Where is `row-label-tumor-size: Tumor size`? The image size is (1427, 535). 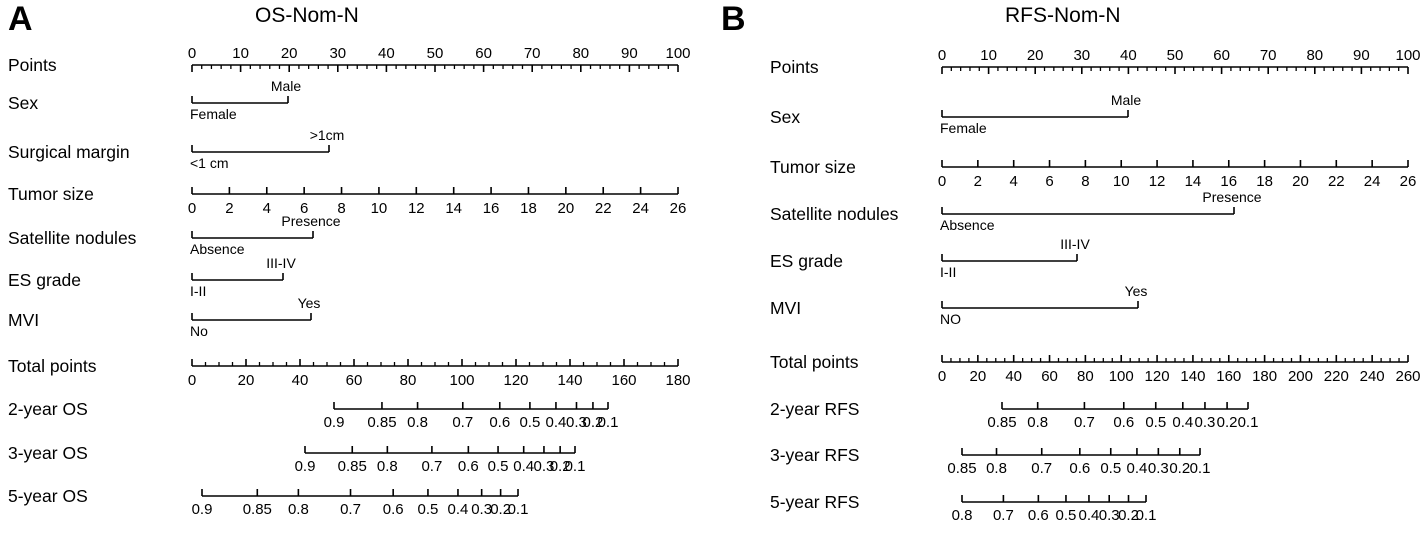 row-label-tumor-size: Tumor size is located at coordinates (813, 167).